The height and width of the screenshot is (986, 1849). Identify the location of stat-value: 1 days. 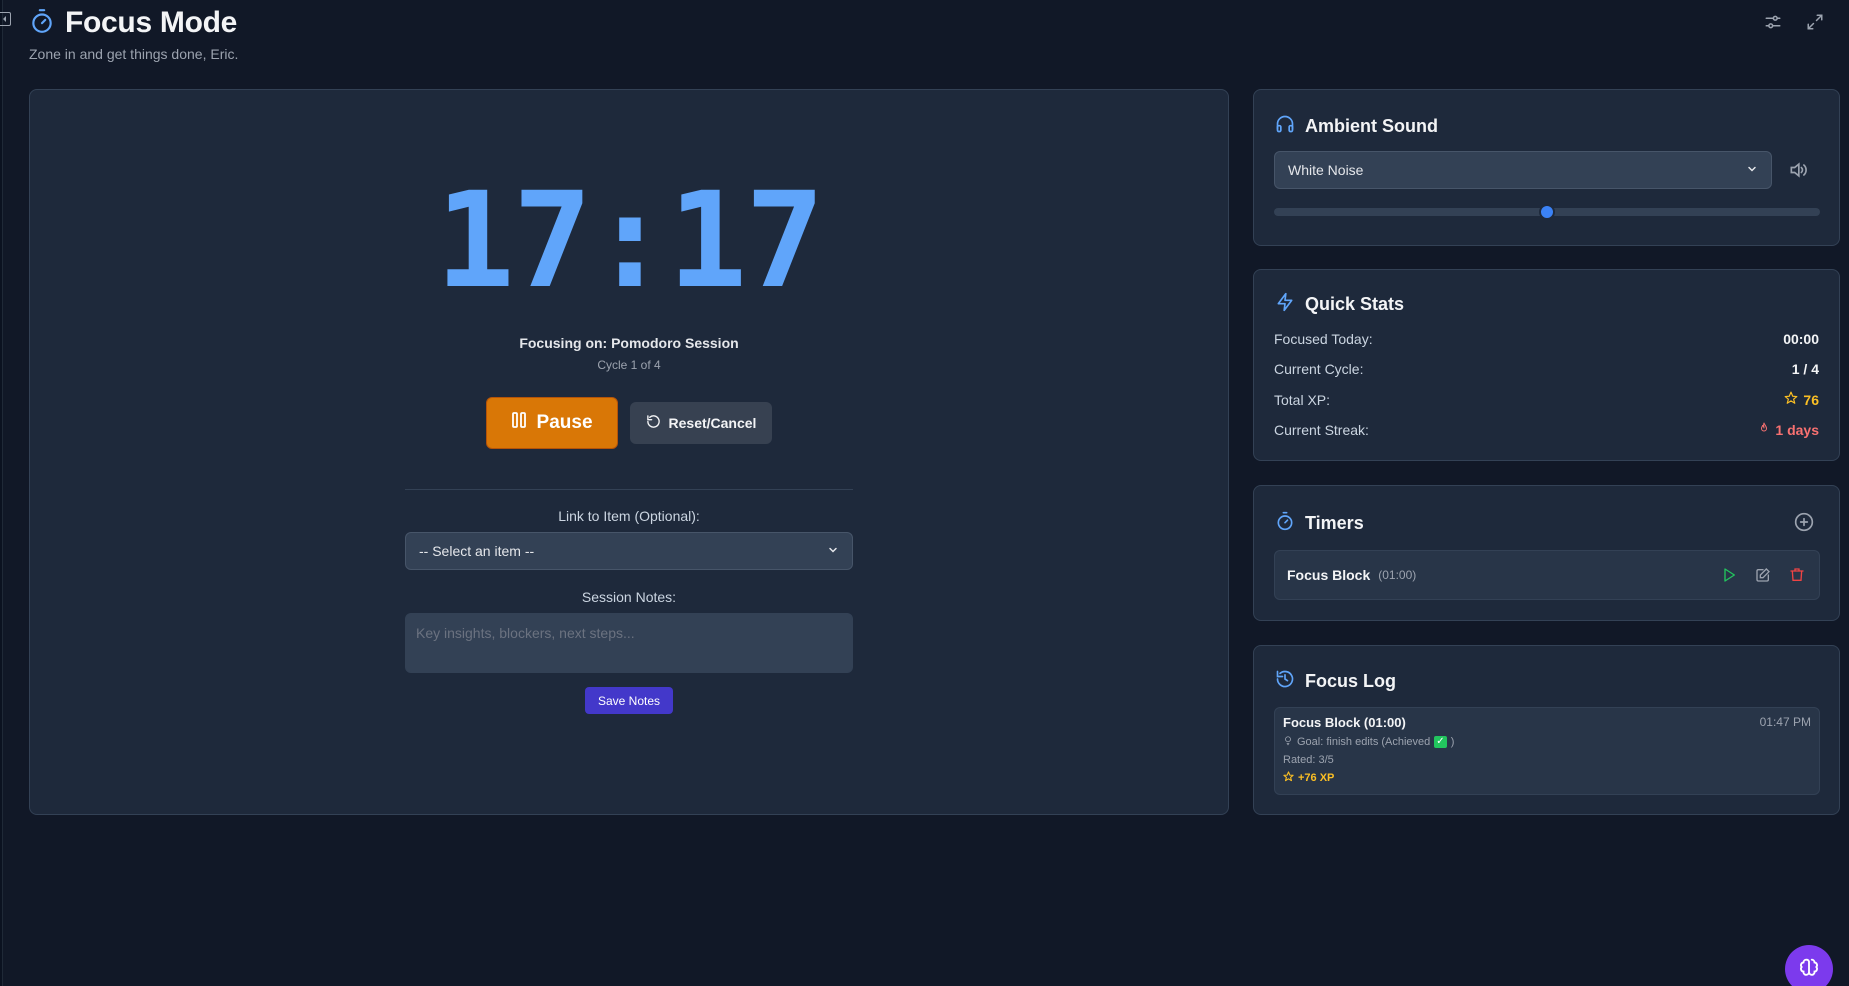
(1788, 429).